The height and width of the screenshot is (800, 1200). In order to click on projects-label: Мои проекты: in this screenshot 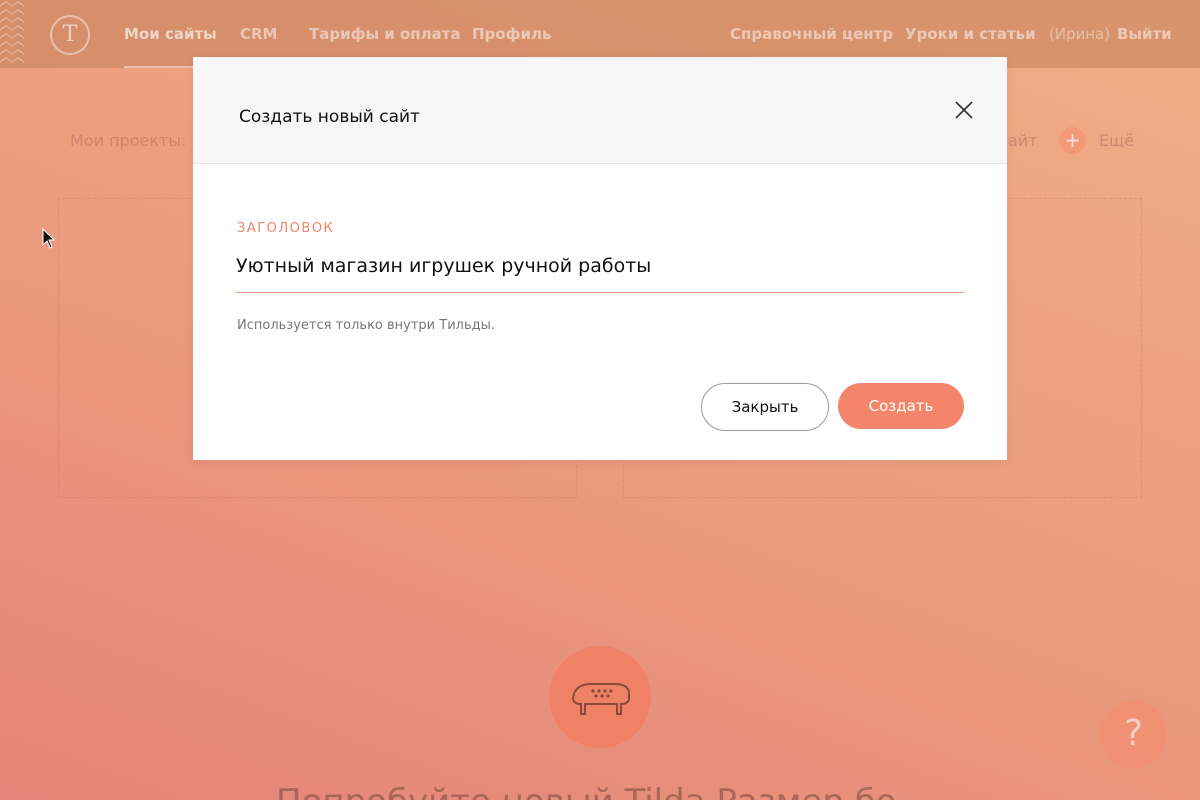, I will do `click(128, 140)`.